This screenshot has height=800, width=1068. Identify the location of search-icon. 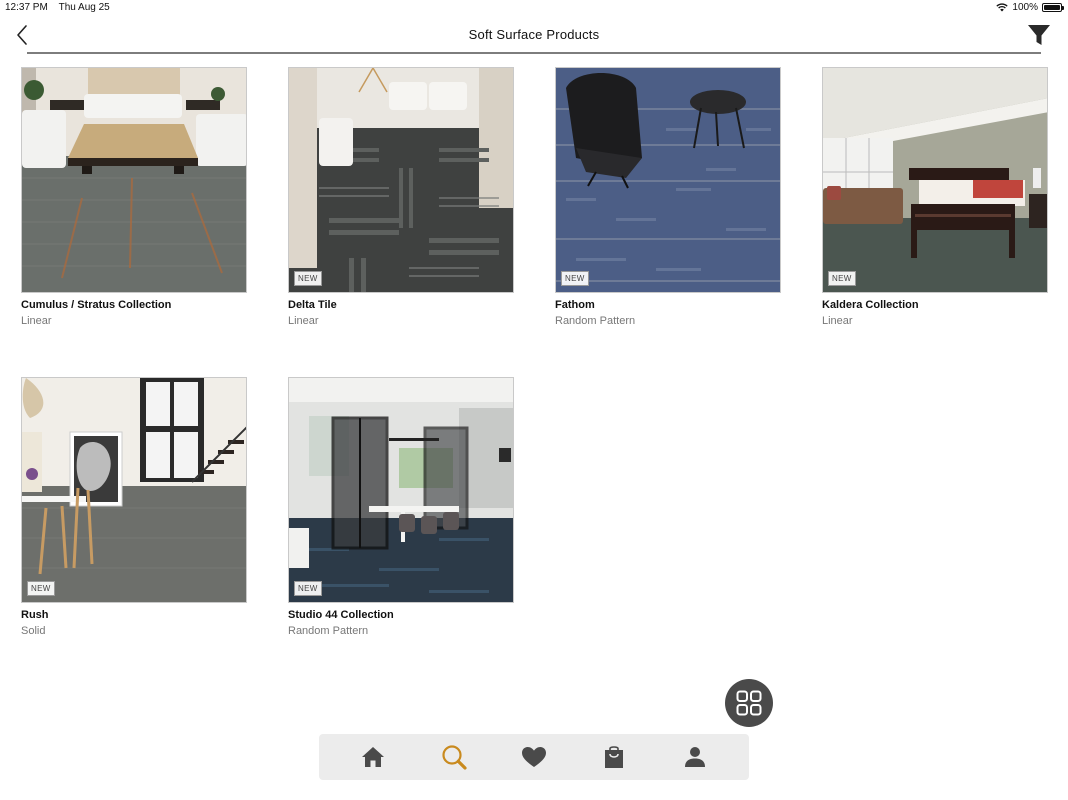
(454, 757).